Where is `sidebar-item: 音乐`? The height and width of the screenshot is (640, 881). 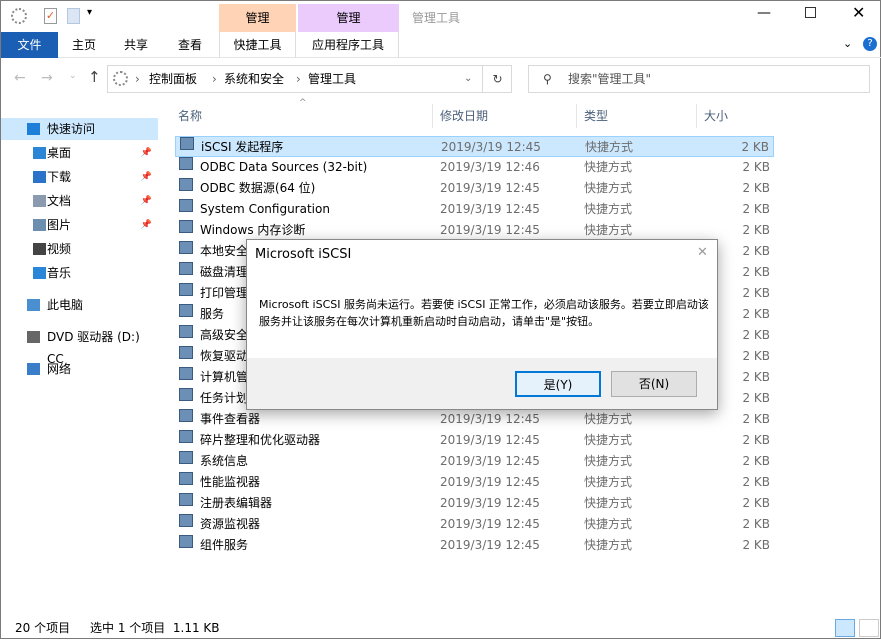
sidebar-item: 音乐 is located at coordinates (79, 273).